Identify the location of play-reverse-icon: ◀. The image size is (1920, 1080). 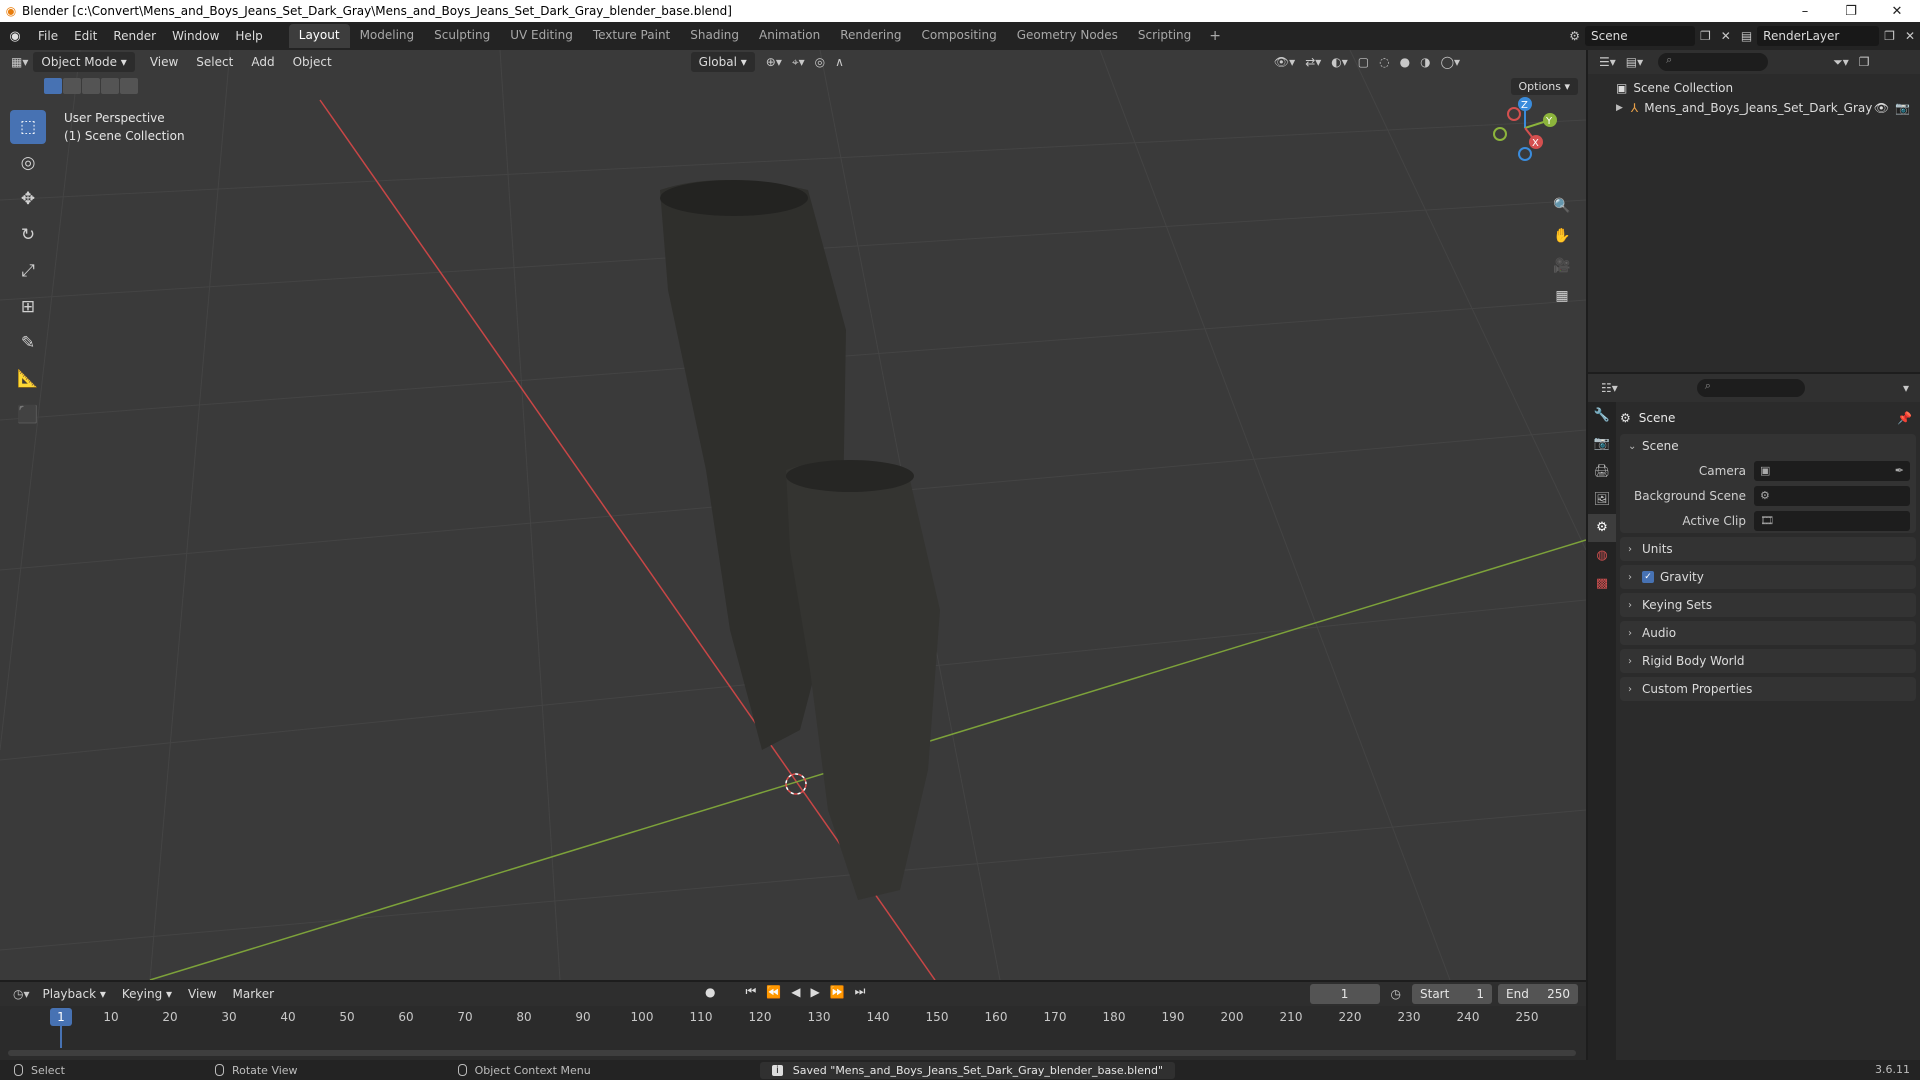
(795, 992).